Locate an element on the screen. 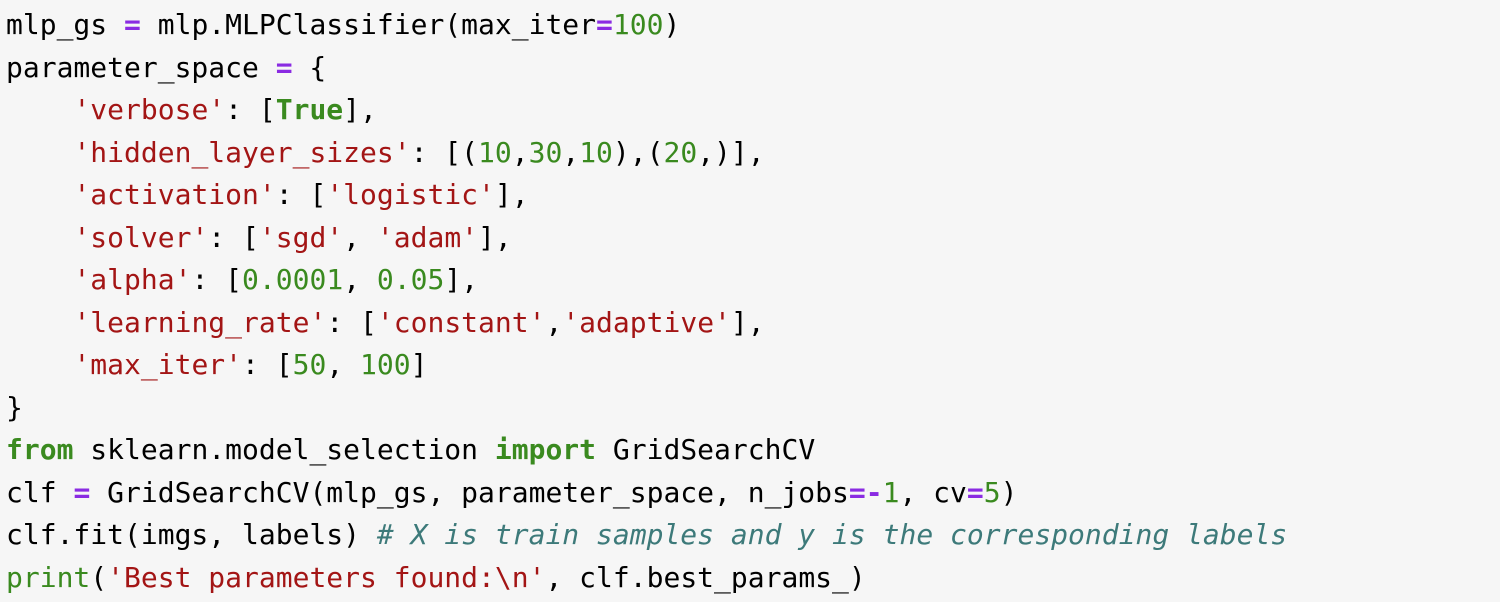 Image resolution: width=1500 pixels, height=602 pixels. number-literal: 20 is located at coordinates (680, 152).